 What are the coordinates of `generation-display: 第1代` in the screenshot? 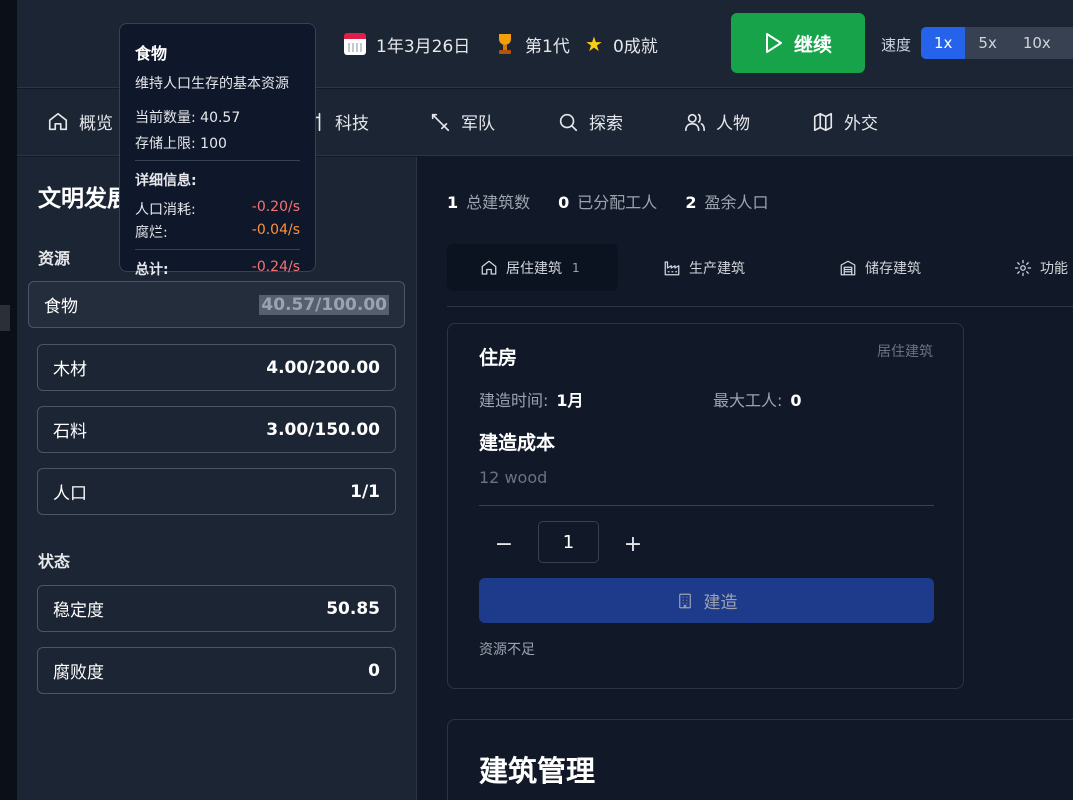 It's located at (532, 44).